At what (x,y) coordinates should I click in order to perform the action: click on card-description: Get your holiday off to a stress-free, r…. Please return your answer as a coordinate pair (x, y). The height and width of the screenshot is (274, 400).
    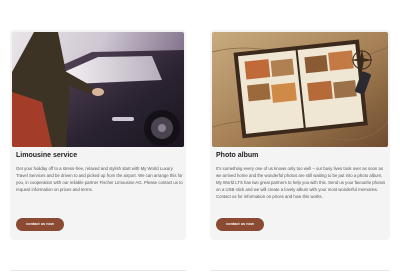
    Looking at the image, I should click on (99, 179).